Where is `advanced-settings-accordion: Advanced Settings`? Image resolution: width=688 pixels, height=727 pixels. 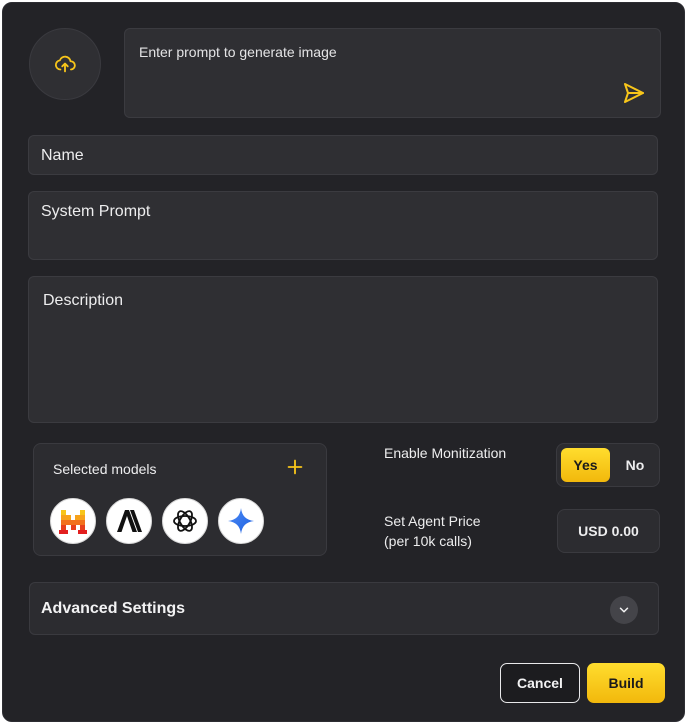 advanced-settings-accordion: Advanced Settings is located at coordinates (344, 608).